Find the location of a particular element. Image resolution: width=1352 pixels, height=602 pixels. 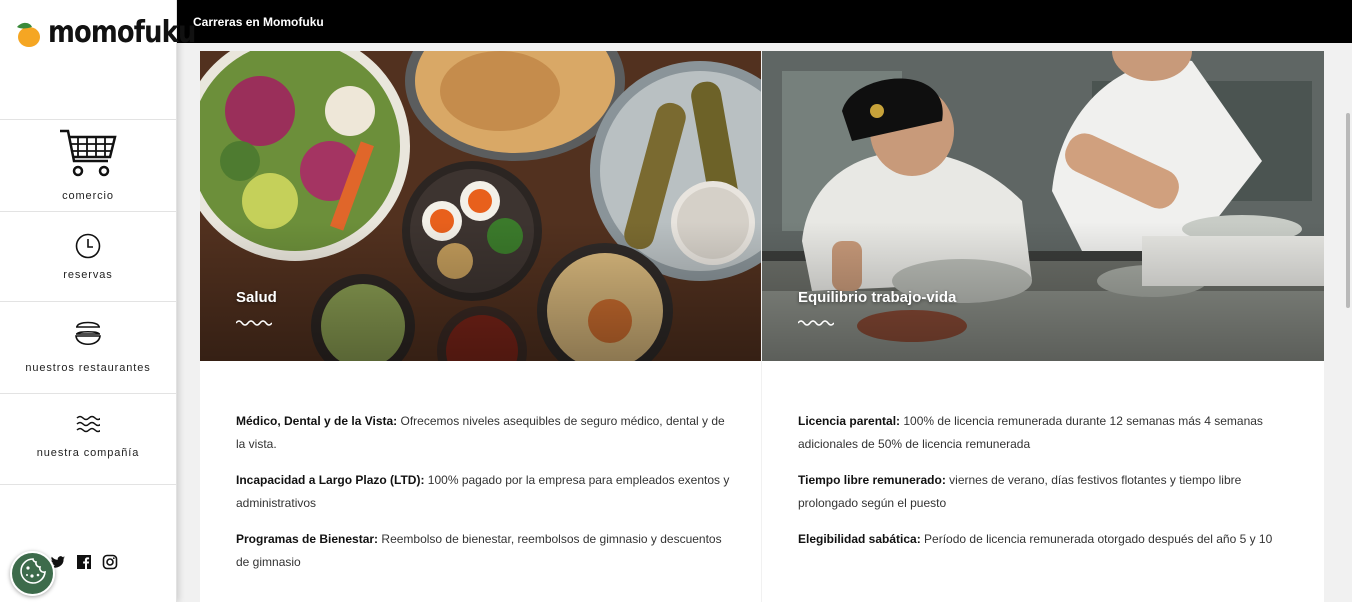

sidebar-item-comercio: comercio is located at coordinates (88, 165).